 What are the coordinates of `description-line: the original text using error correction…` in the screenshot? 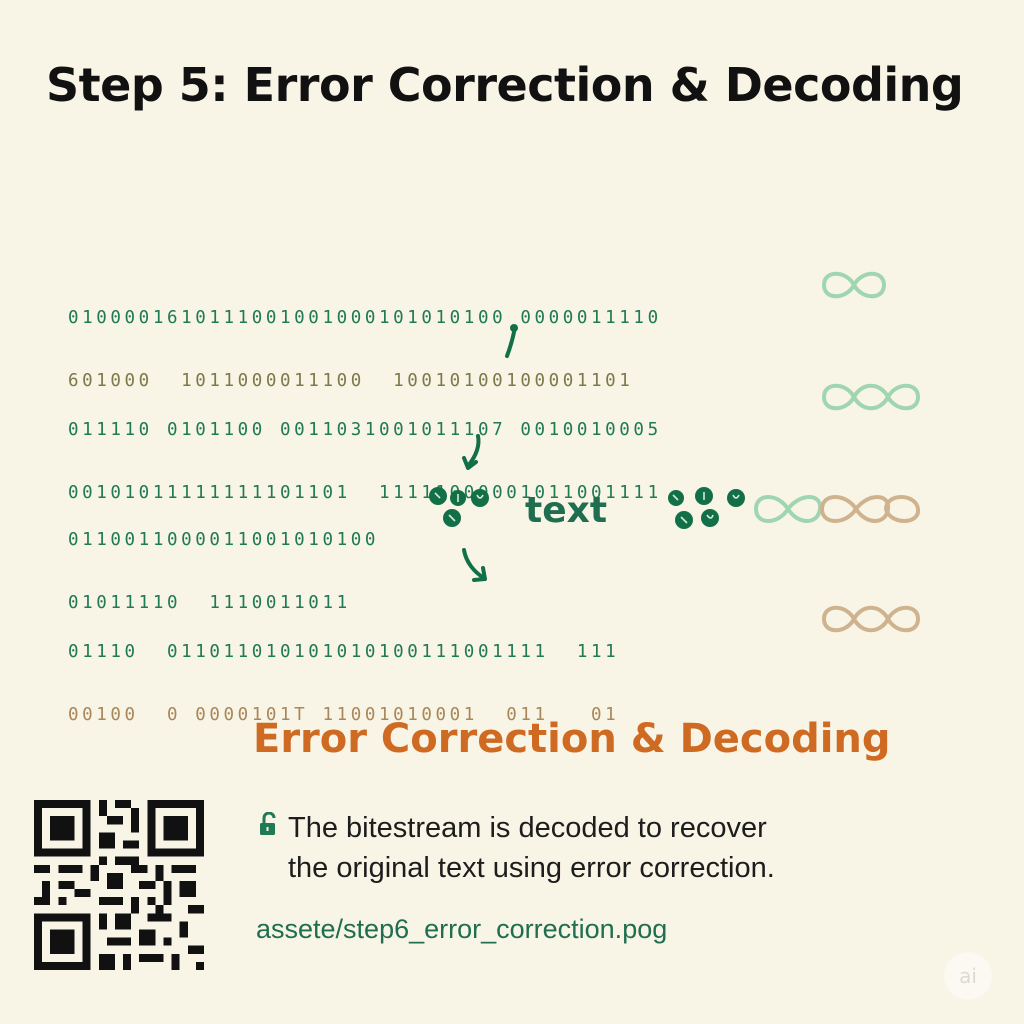 It's located at (531, 868).